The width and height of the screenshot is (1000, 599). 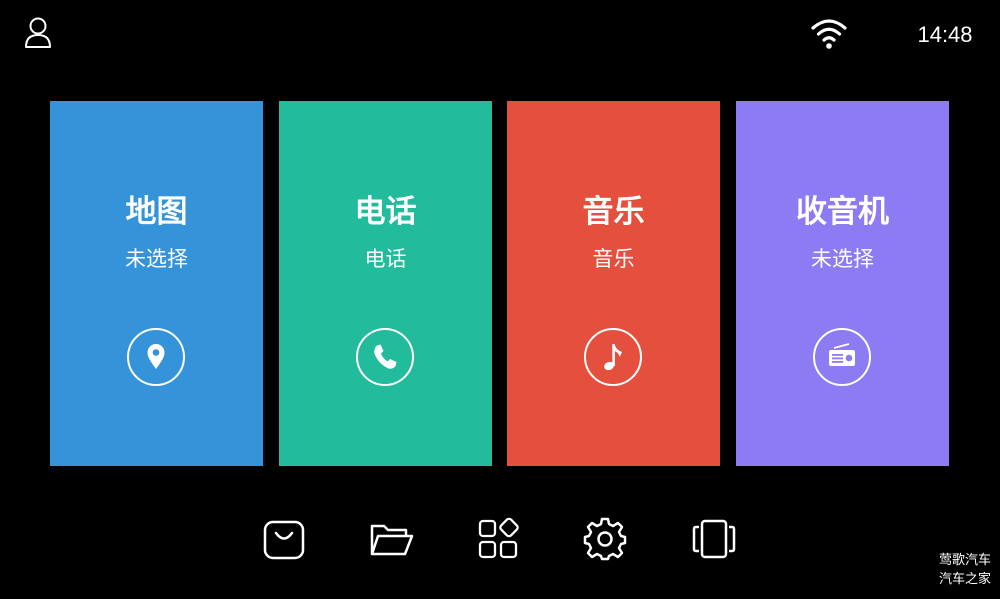 I want to click on app-store-bag-icon, so click(x=284, y=539).